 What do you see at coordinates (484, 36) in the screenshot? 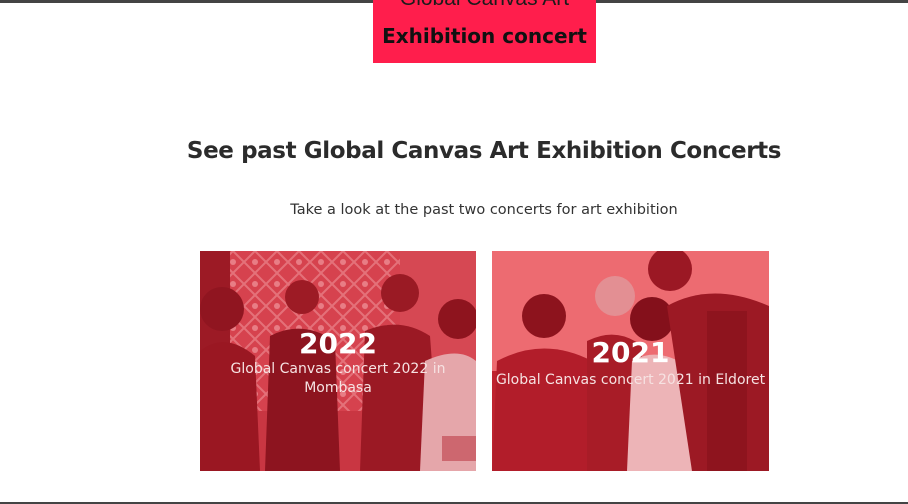
I see `banner-title-line2: Exhibition concert` at bounding box center [484, 36].